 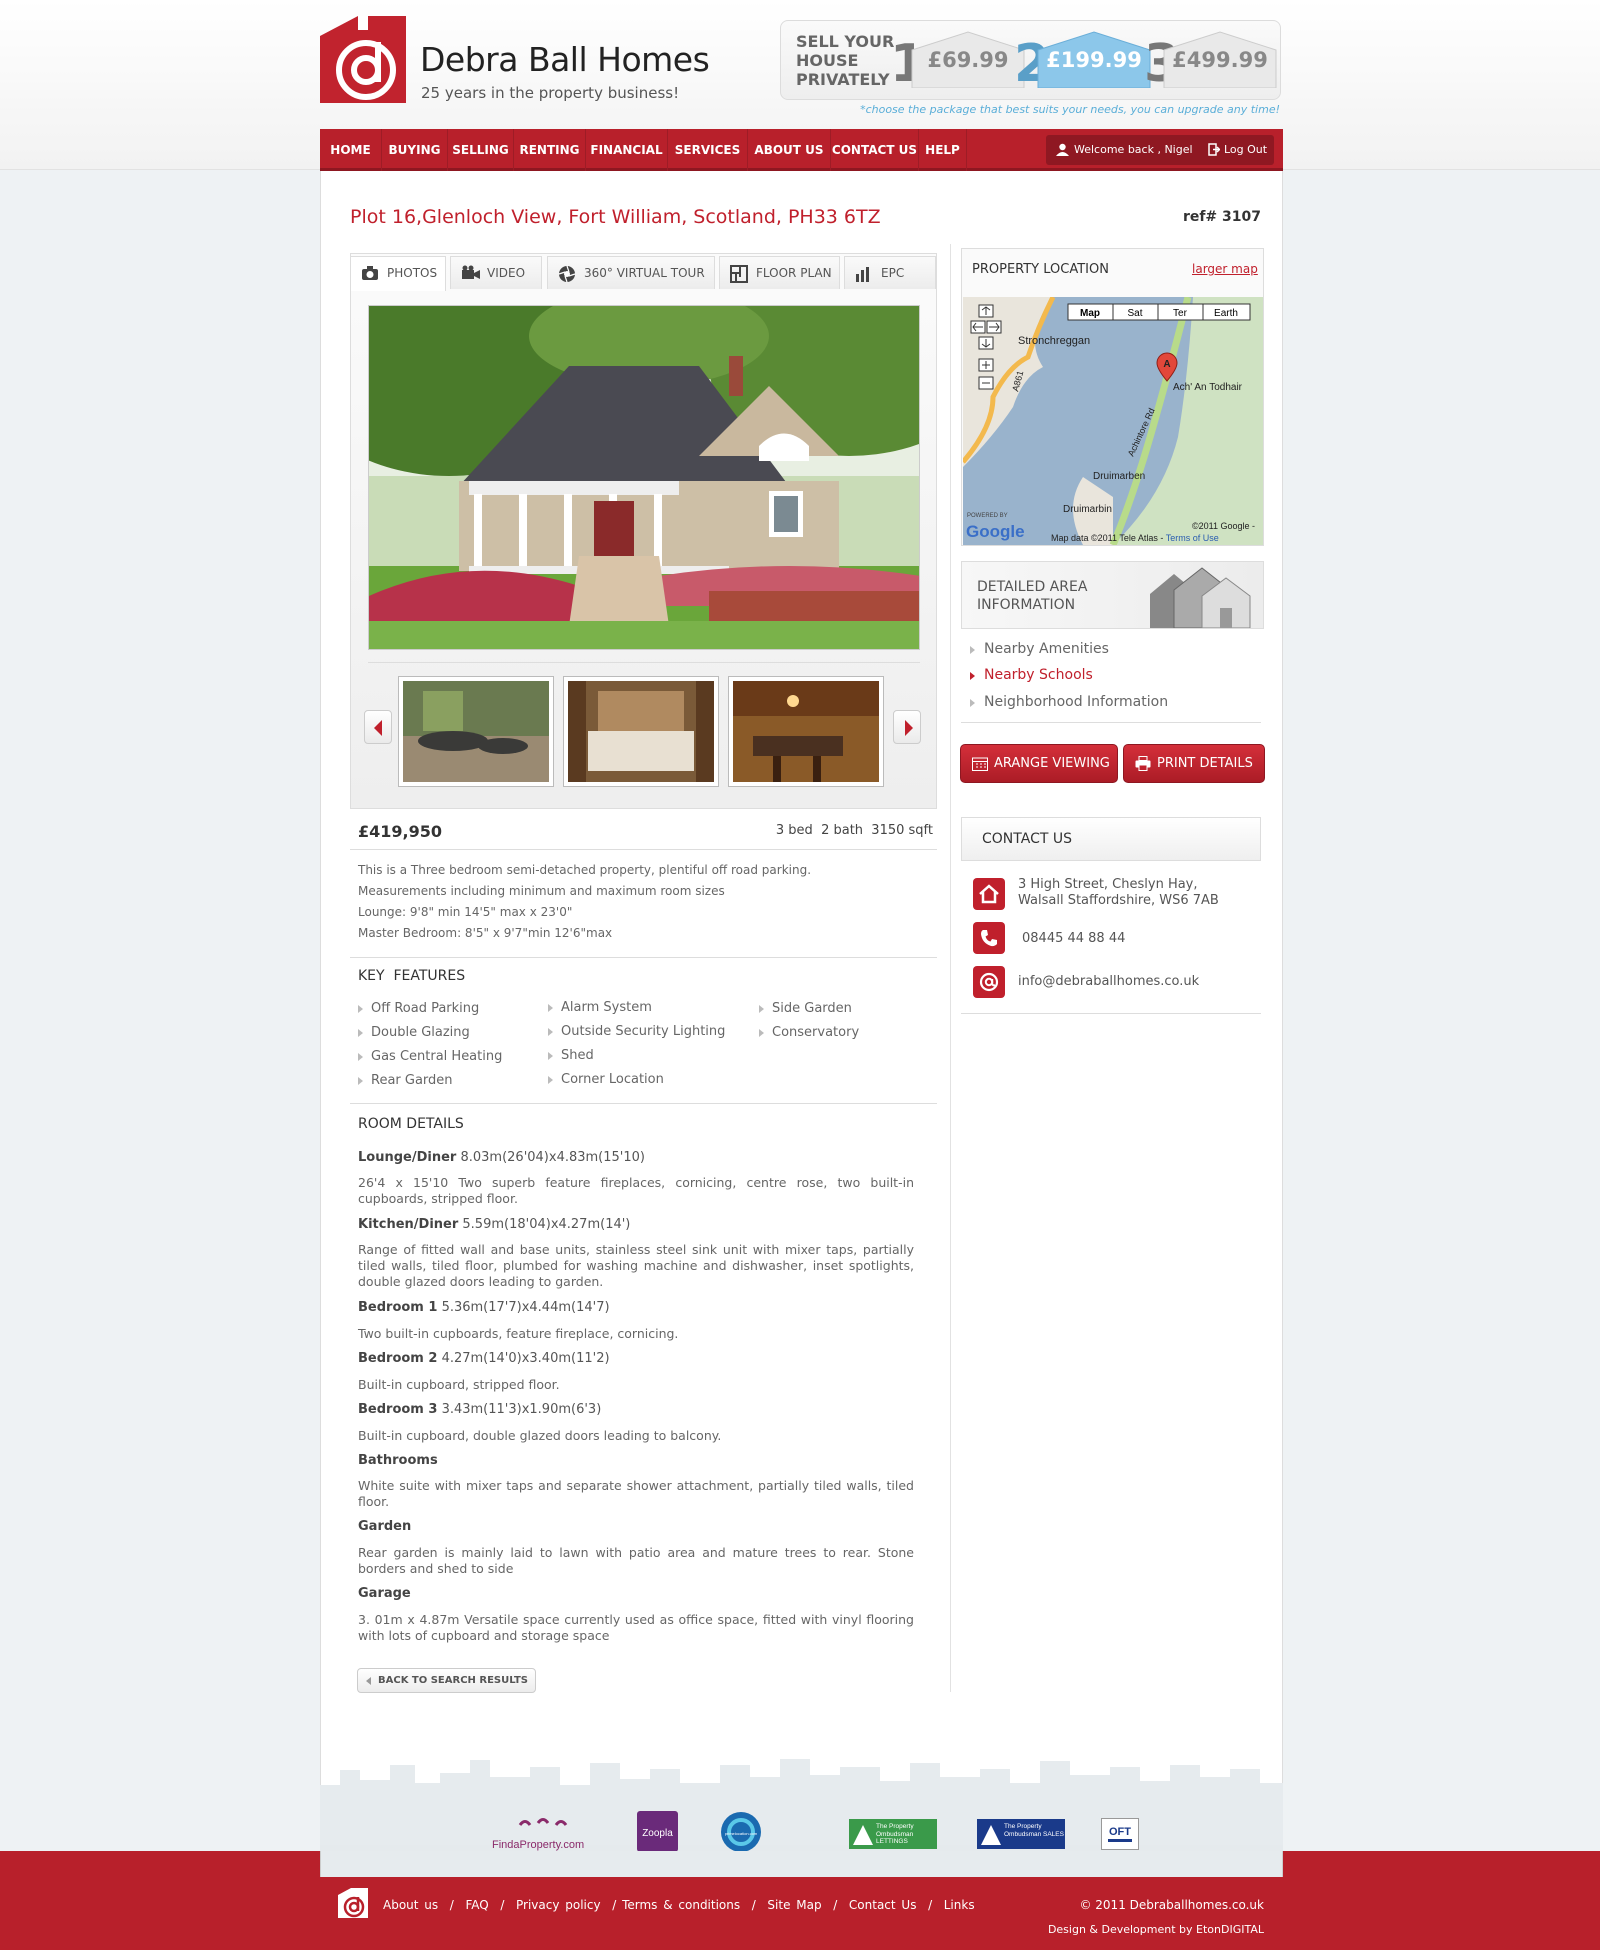 I want to click on map-copyright: ©2011 Google -, so click(x=1223, y=526).